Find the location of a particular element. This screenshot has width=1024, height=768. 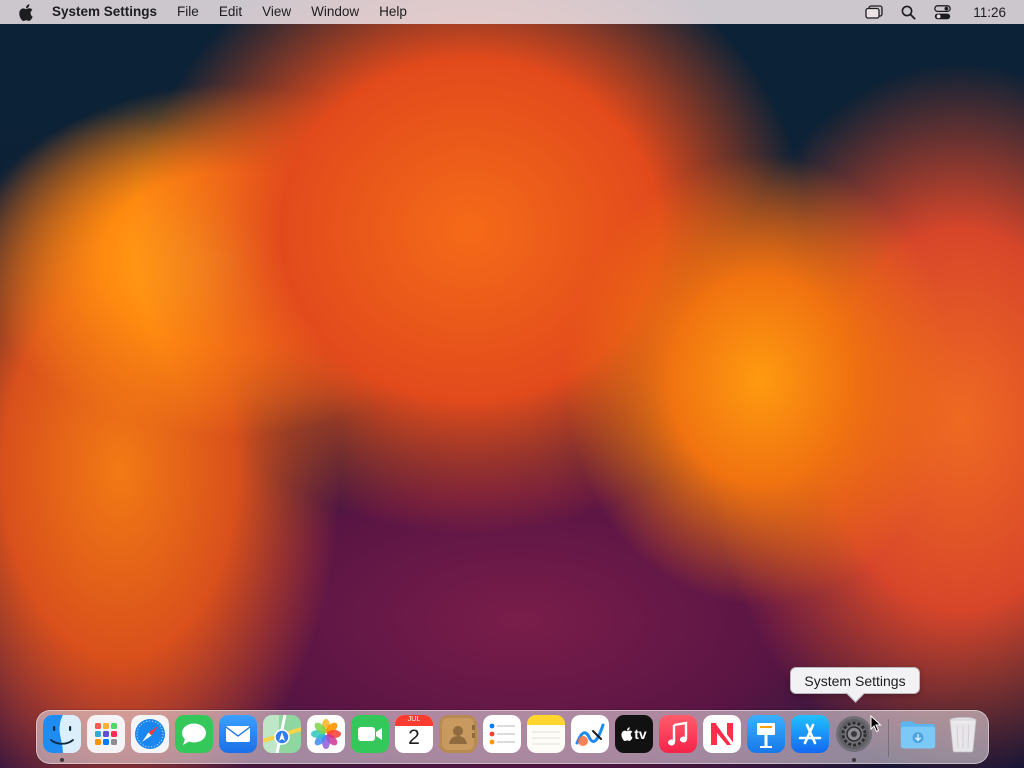

downloads-folder-icon is located at coordinates (918, 734).